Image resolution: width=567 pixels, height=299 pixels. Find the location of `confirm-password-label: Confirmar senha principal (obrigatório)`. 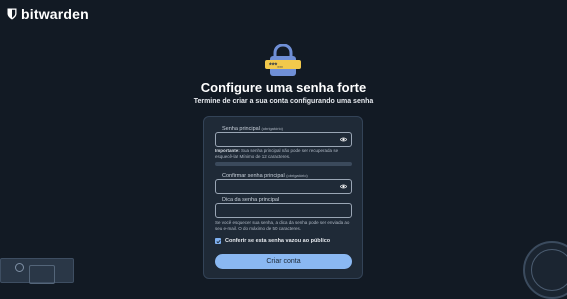

confirm-password-label: Confirmar senha principal (obrigatório) is located at coordinates (265, 176).